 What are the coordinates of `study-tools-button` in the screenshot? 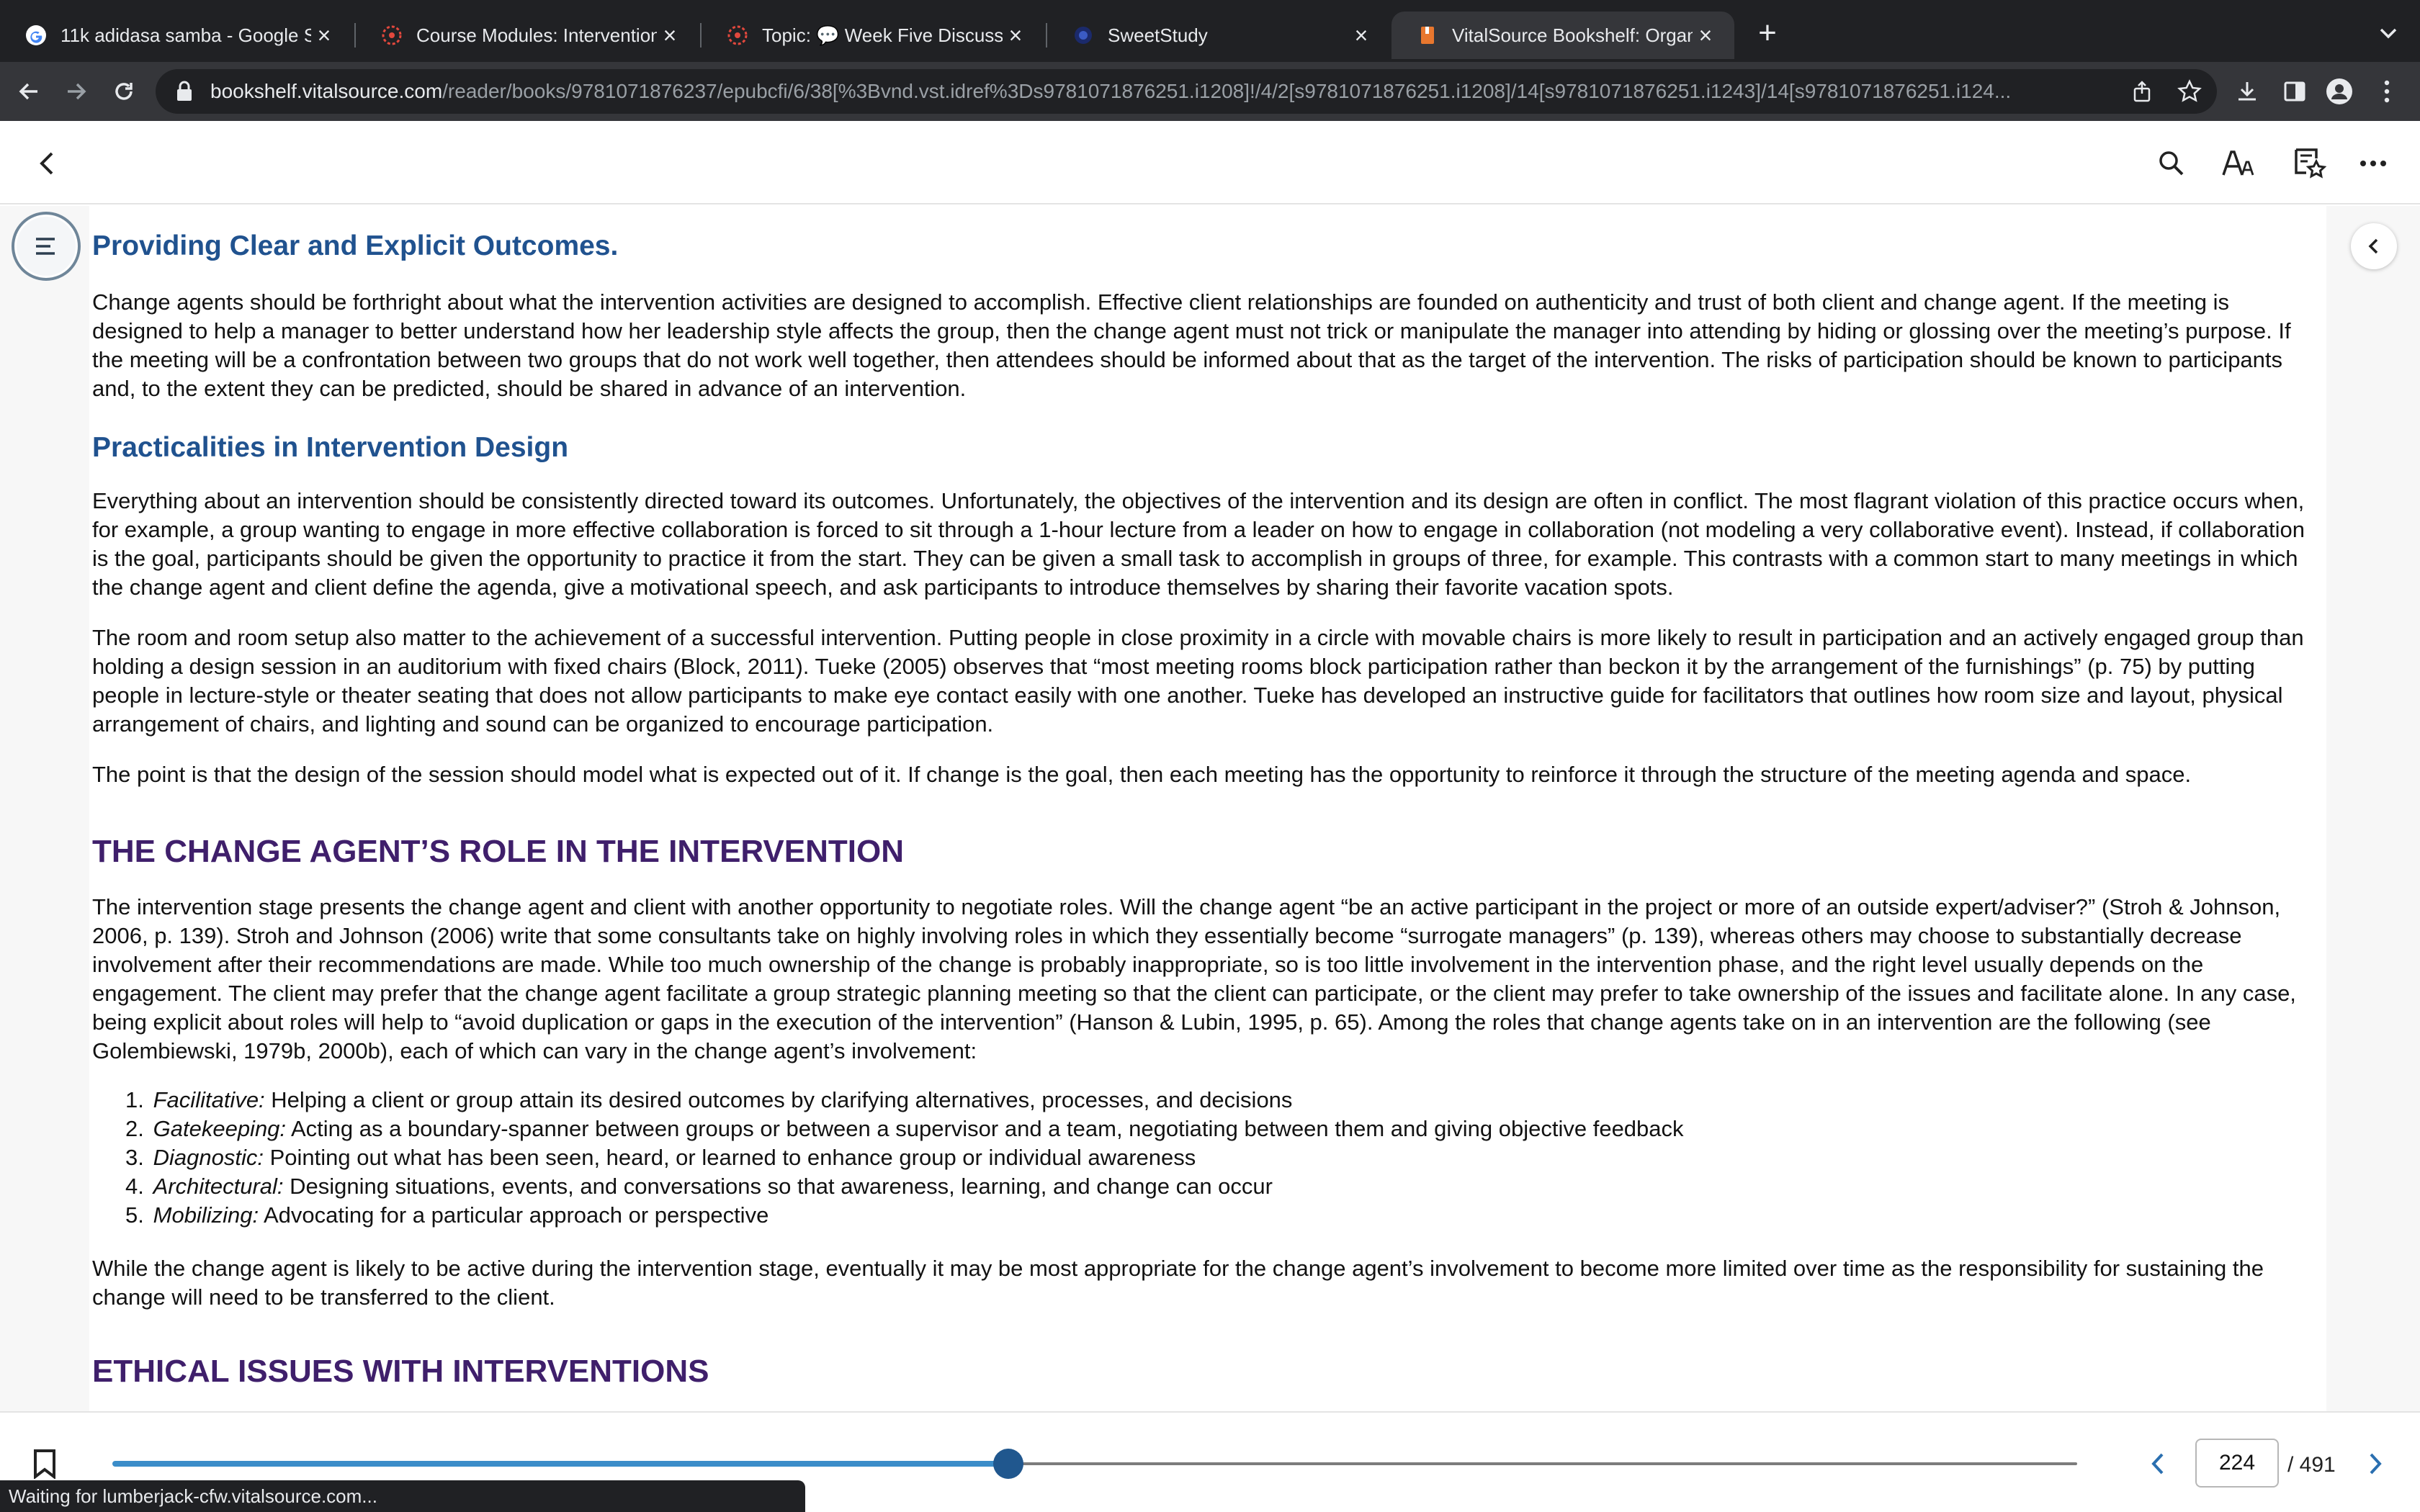 It's located at (2310, 163).